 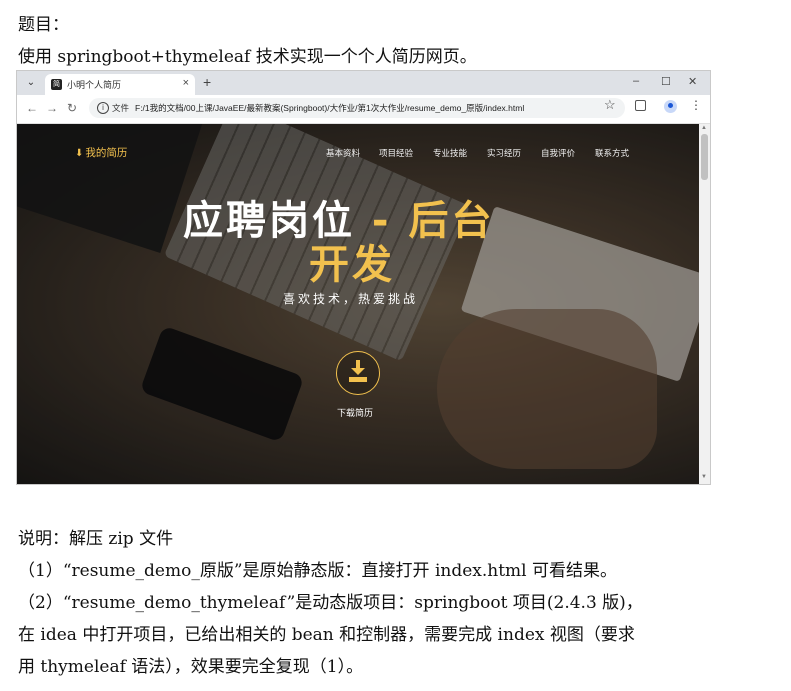 I want to click on site-brand: ⬇ 我的简历, so click(x=101, y=152).